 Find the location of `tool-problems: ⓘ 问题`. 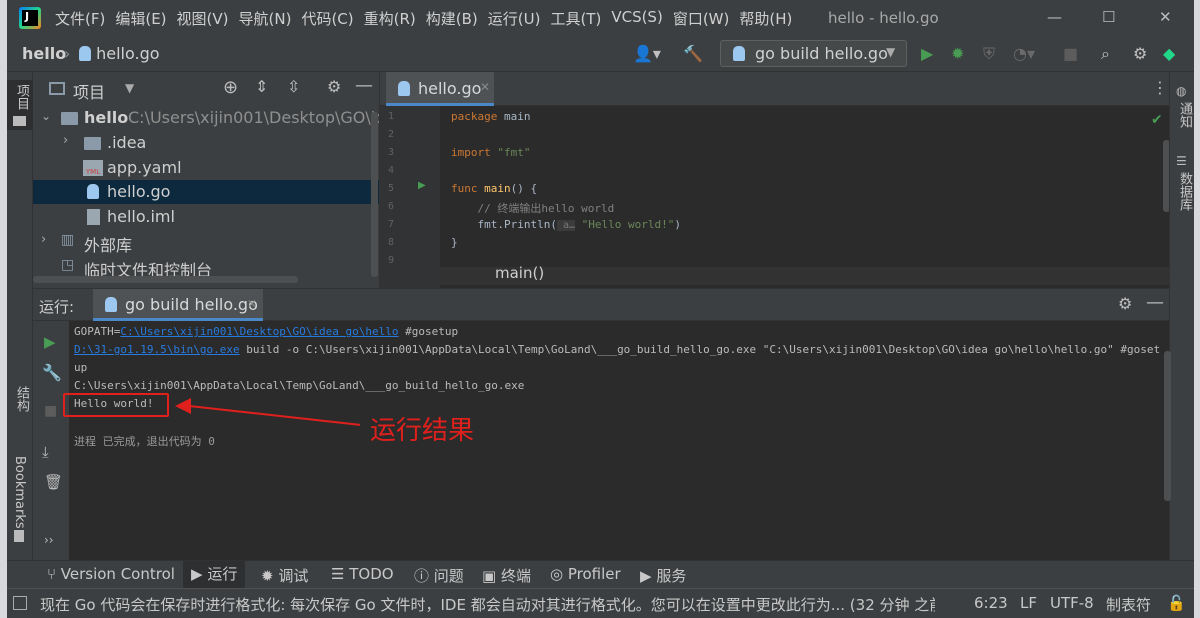

tool-problems: ⓘ 问题 is located at coordinates (439, 575).